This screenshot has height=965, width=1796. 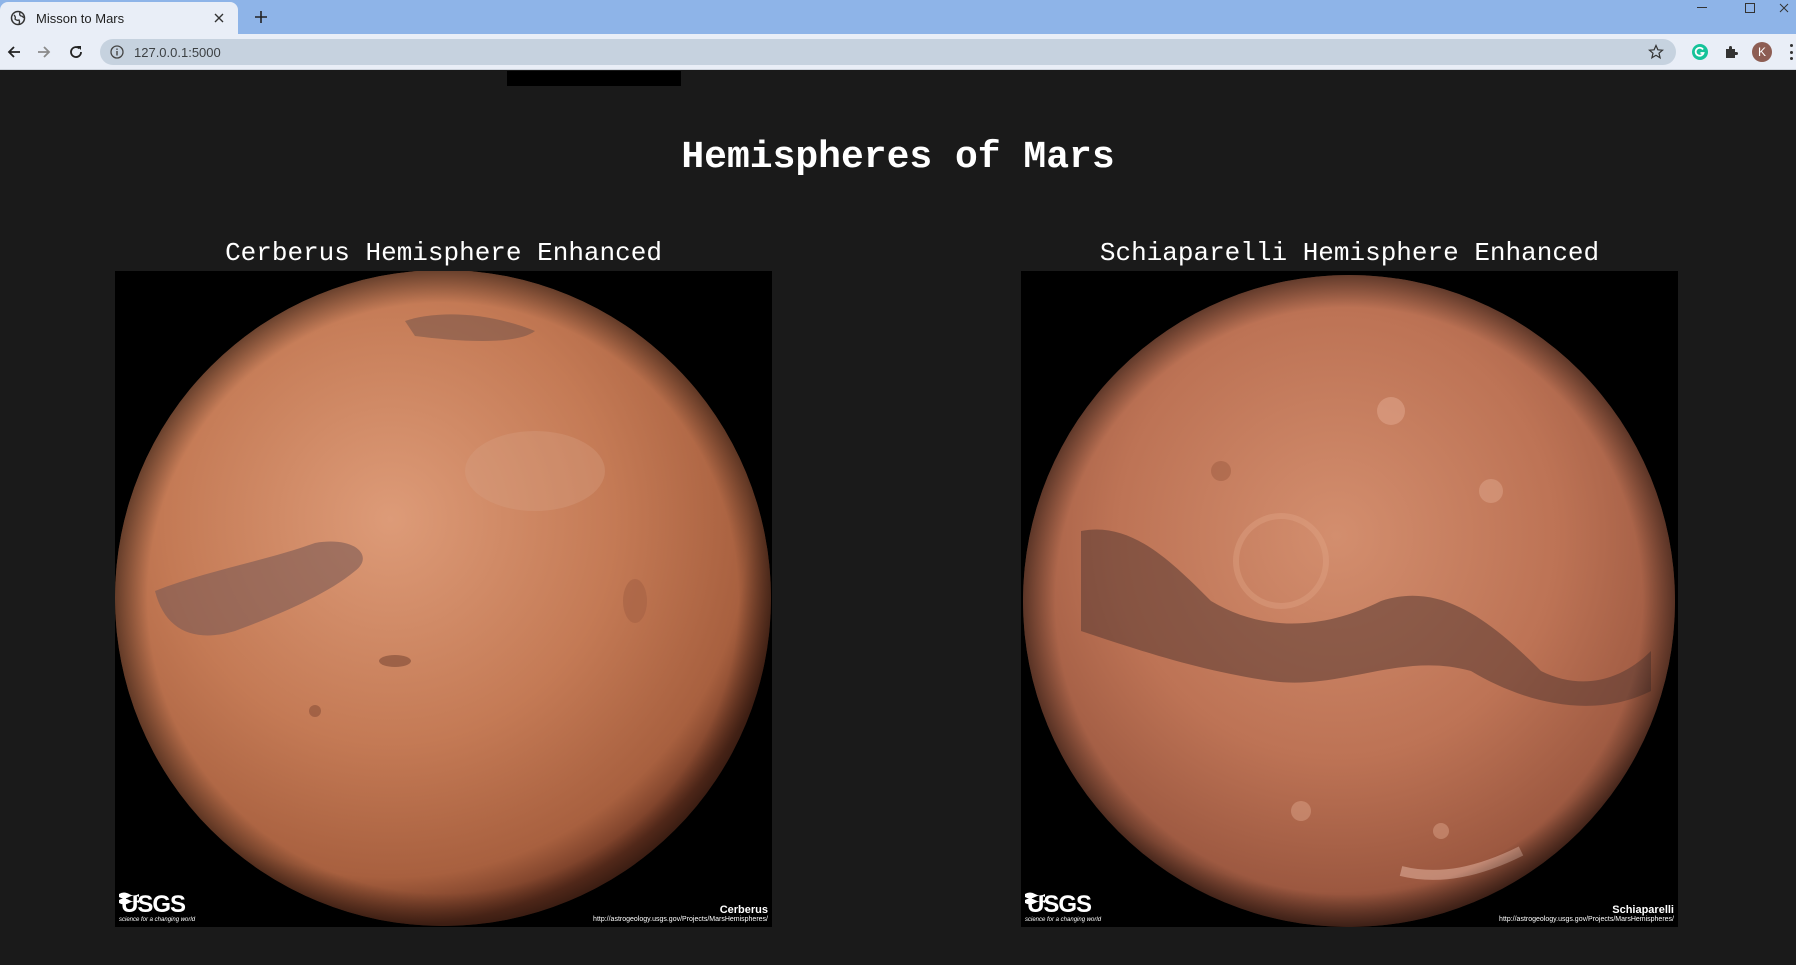 I want to click on close-window-icon, so click(x=1784, y=8).